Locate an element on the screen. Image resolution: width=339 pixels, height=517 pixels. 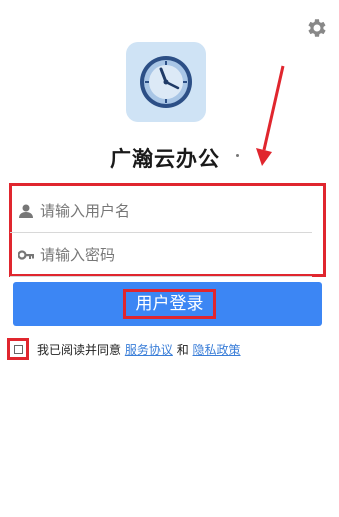
agreement-checkbox-highlight-box is located at coordinates (18, 349).